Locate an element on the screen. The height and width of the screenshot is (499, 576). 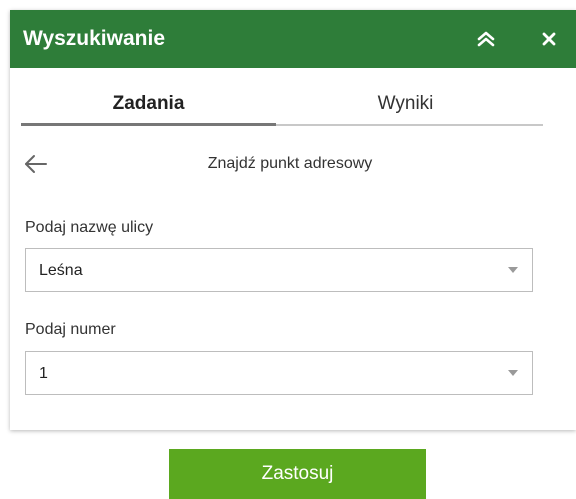
close-button is located at coordinates (549, 39).